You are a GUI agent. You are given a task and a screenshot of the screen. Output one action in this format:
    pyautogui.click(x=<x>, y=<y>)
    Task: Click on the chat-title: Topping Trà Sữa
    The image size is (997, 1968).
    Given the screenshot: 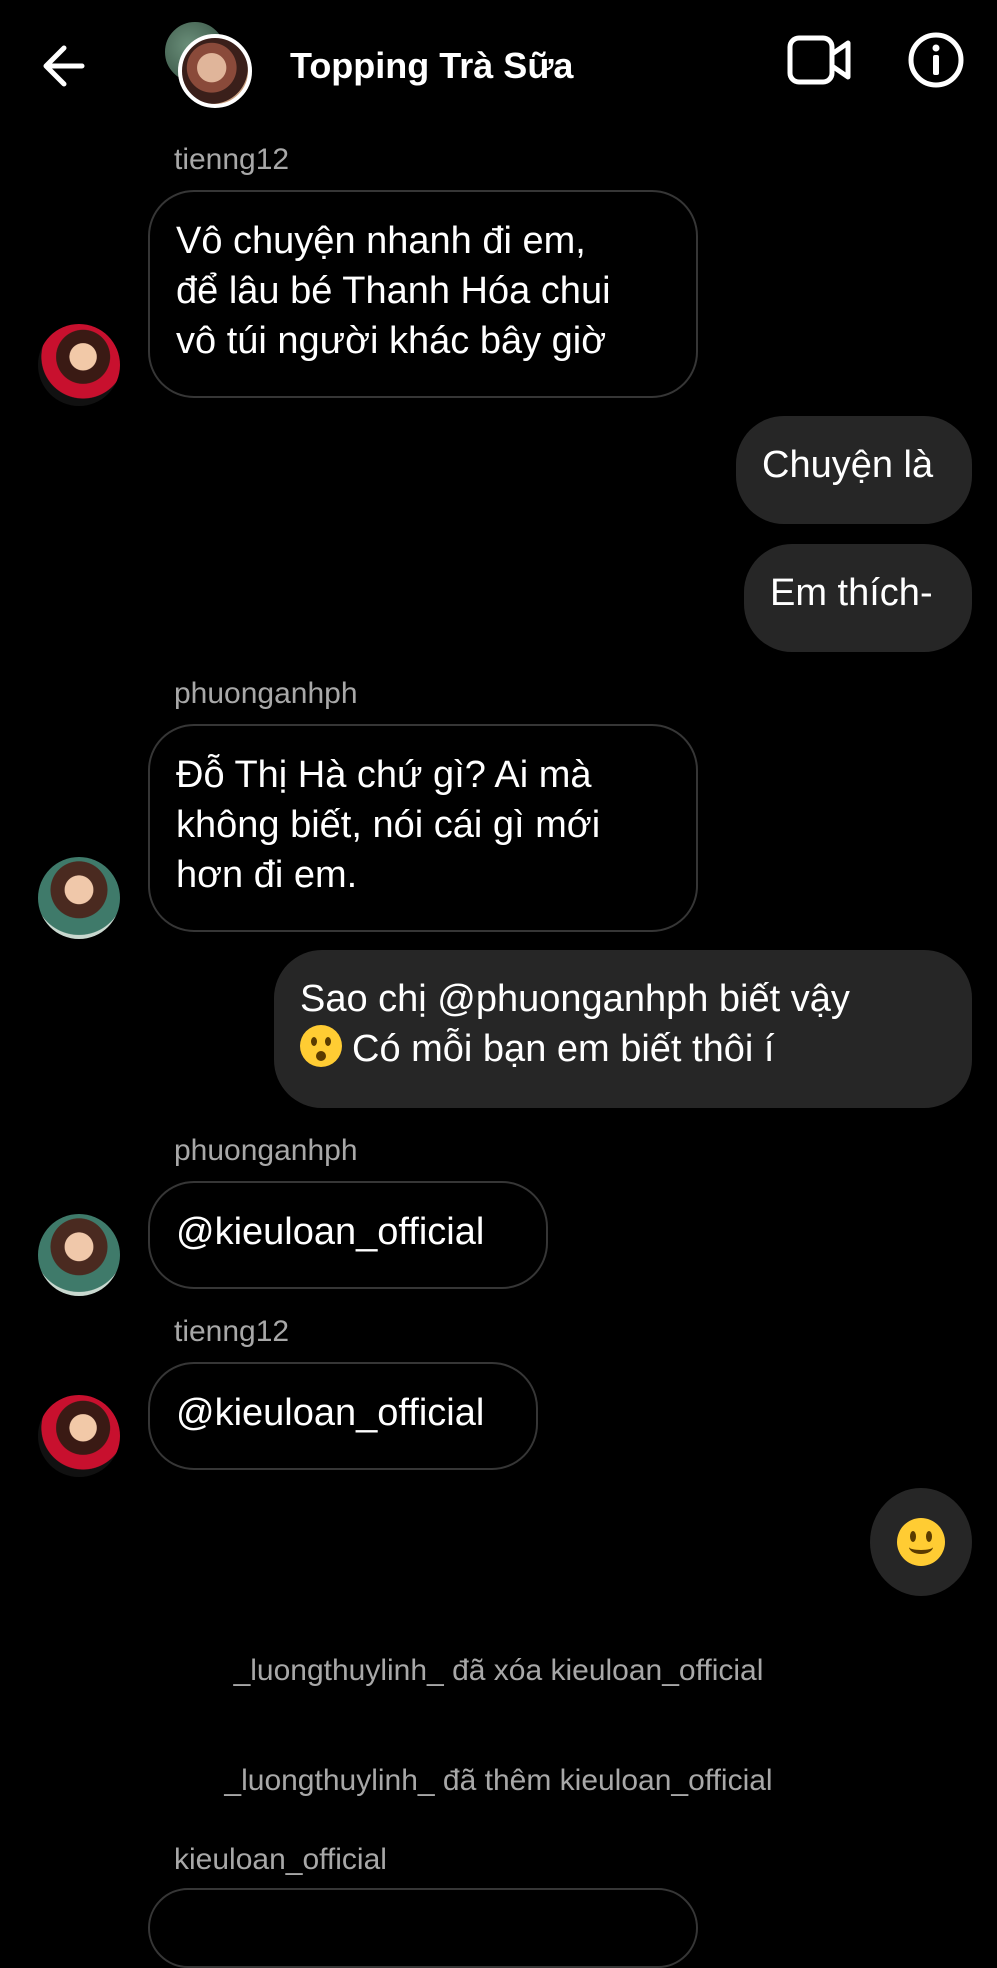 What is the action you would take?
    pyautogui.click(x=431, y=66)
    